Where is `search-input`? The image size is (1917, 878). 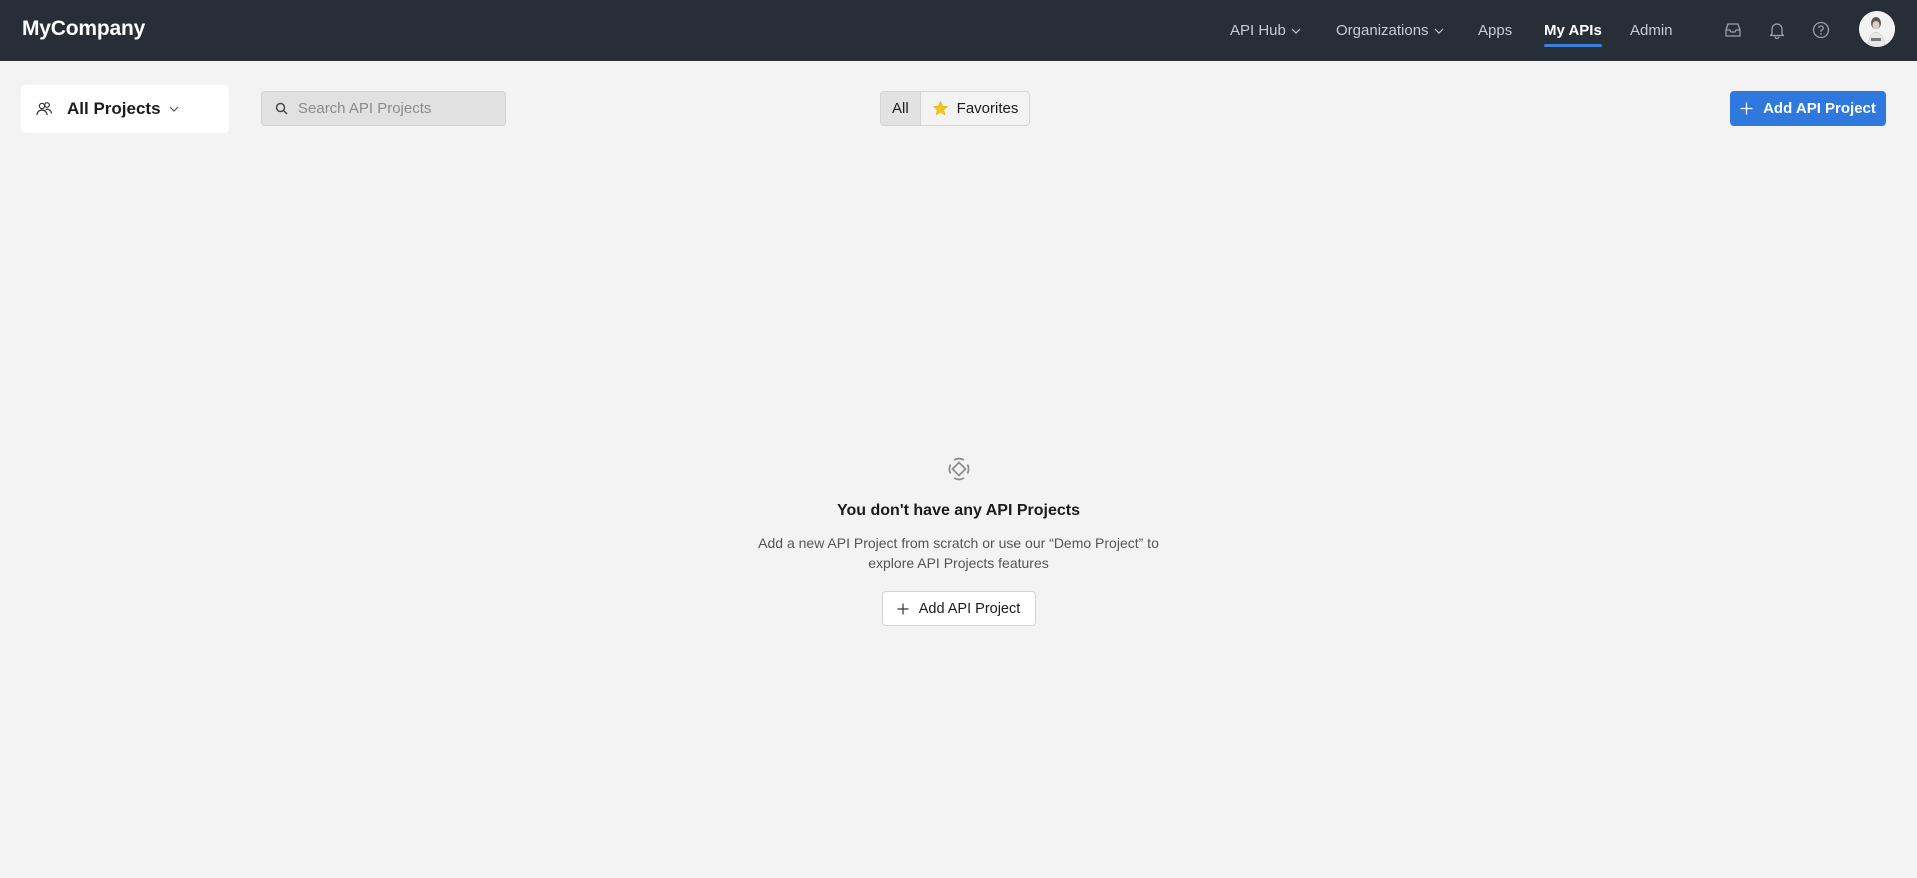
search-input is located at coordinates (398, 108).